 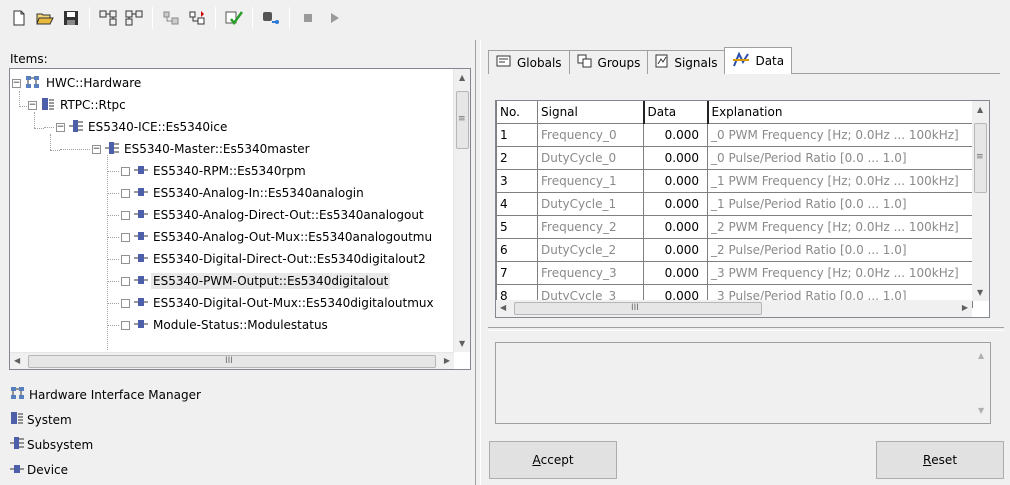 I want to click on cell-no: 5, so click(x=517, y=226).